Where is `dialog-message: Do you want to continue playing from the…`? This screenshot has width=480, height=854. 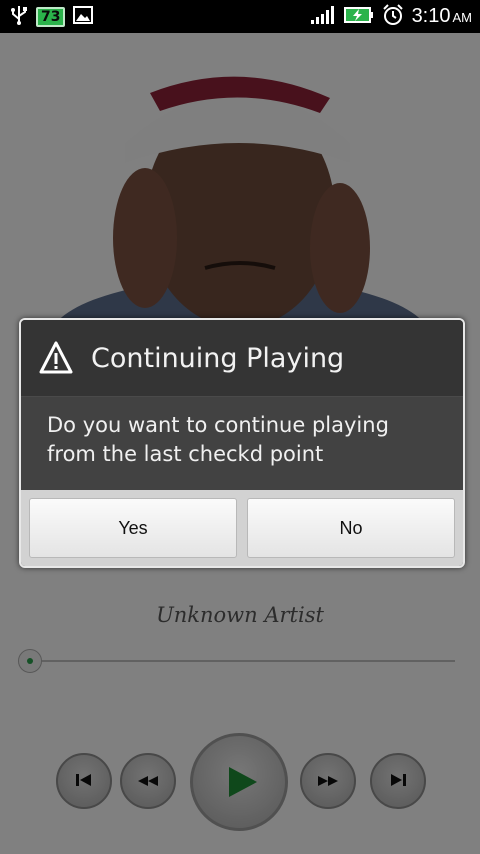
dialog-message: Do you want to continue playing from the… is located at coordinates (242, 445).